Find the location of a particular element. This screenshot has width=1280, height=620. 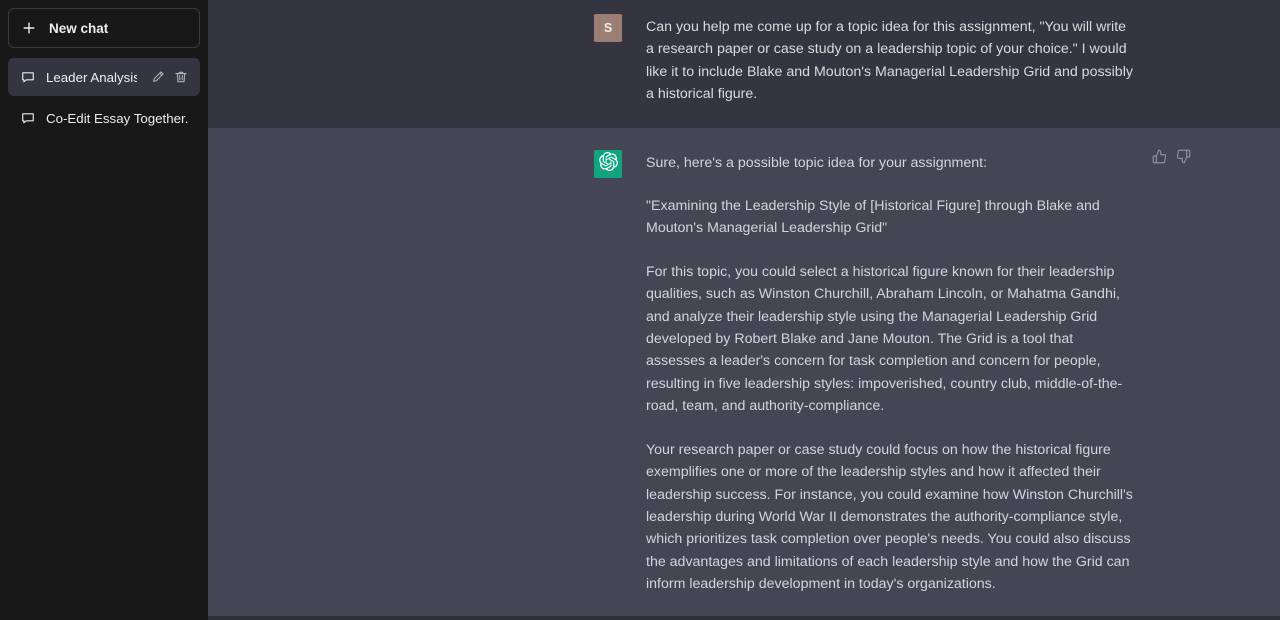

conversation-title: Co-Edit Essay Together. is located at coordinates (117, 118).